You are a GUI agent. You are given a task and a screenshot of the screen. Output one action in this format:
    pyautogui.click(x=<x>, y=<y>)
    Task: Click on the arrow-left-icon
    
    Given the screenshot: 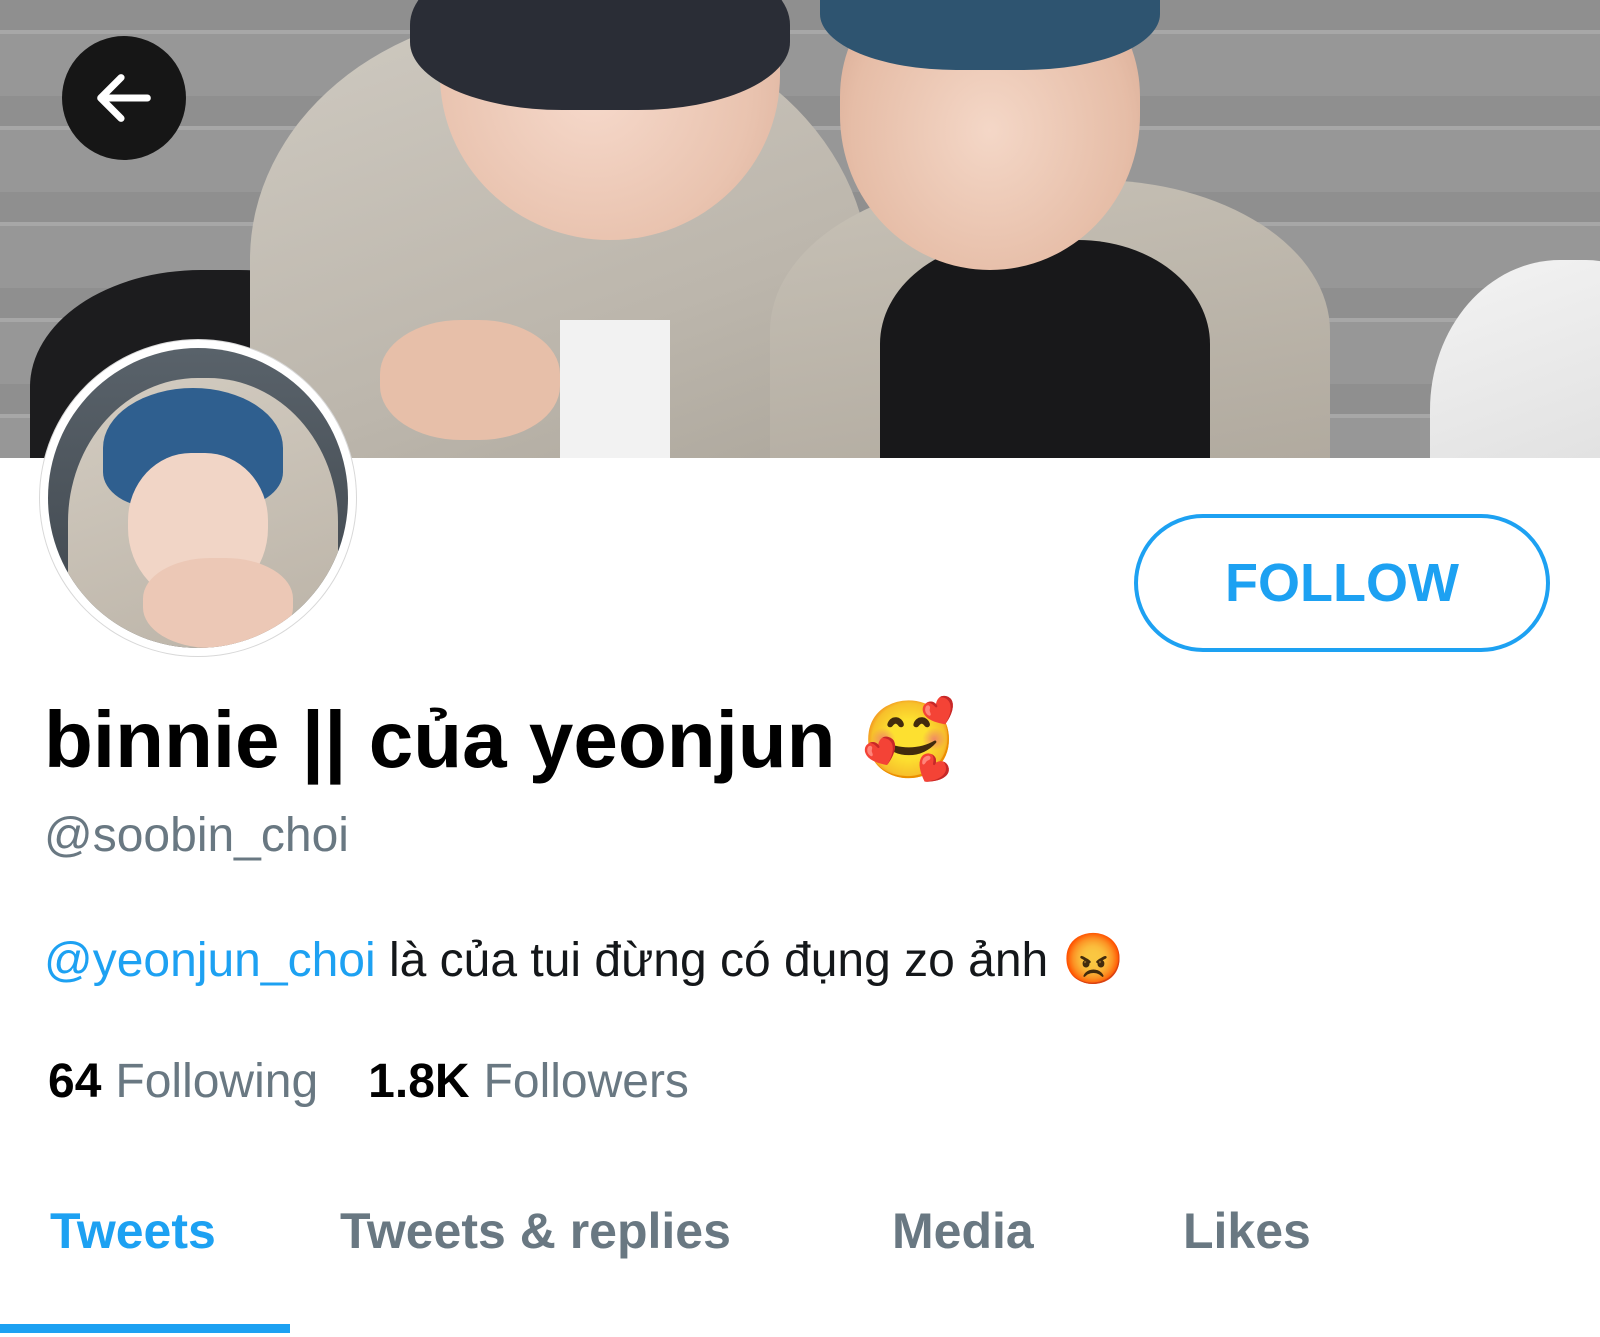 What is the action you would take?
    pyautogui.click(x=124, y=98)
    